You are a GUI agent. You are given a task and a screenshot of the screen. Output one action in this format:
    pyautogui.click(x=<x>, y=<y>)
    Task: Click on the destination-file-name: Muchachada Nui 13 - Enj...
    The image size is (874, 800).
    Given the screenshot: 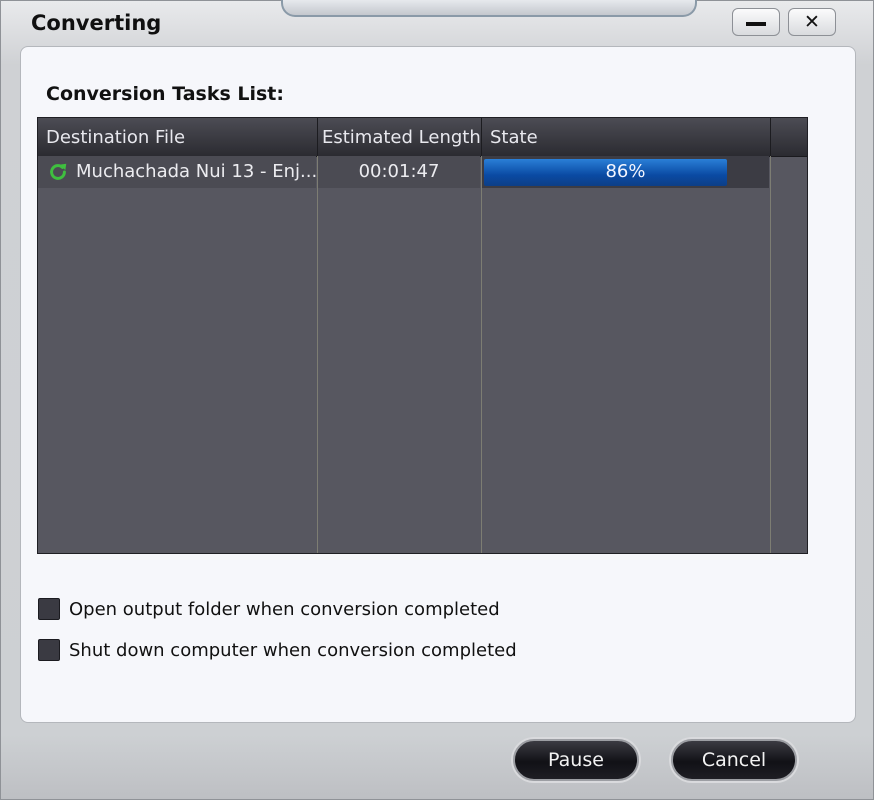 What is the action you would take?
    pyautogui.click(x=196, y=171)
    